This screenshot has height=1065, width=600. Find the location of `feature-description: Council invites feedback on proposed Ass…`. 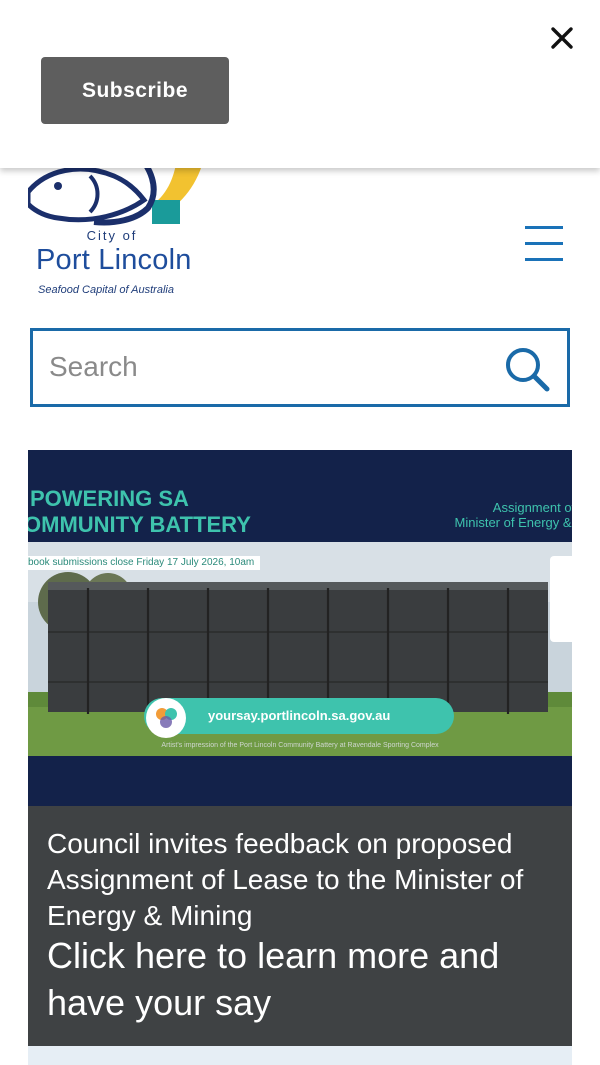

feature-description: Council invites feedback on proposed Ass… is located at coordinates (285, 879).